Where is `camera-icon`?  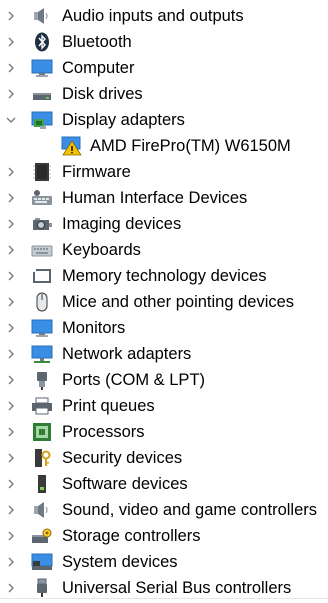 camera-icon is located at coordinates (42, 224).